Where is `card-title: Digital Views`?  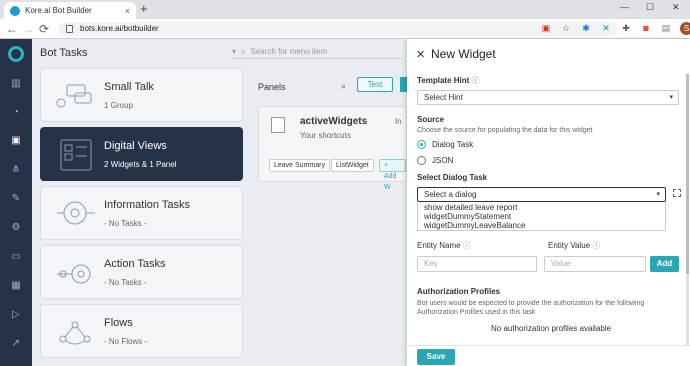
card-title: Digital Views is located at coordinates (135, 146).